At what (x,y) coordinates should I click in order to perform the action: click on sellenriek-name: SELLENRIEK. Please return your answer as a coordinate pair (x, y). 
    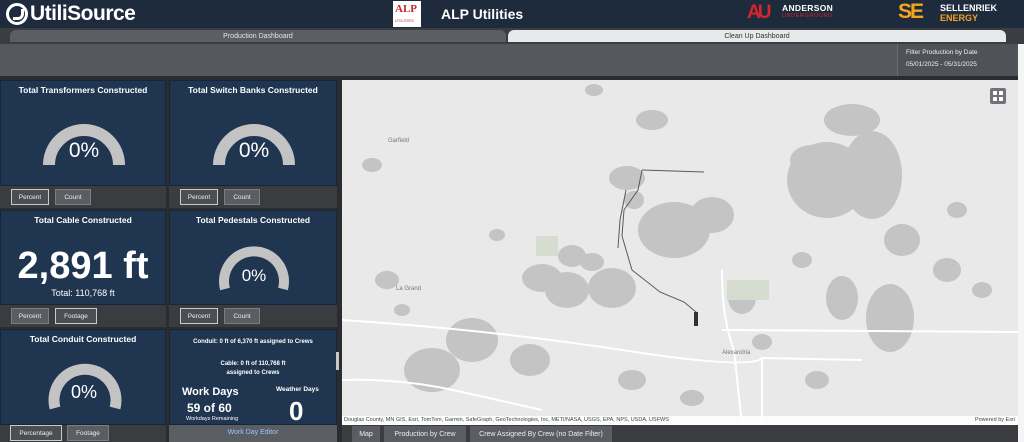
    Looking at the image, I should click on (969, 8).